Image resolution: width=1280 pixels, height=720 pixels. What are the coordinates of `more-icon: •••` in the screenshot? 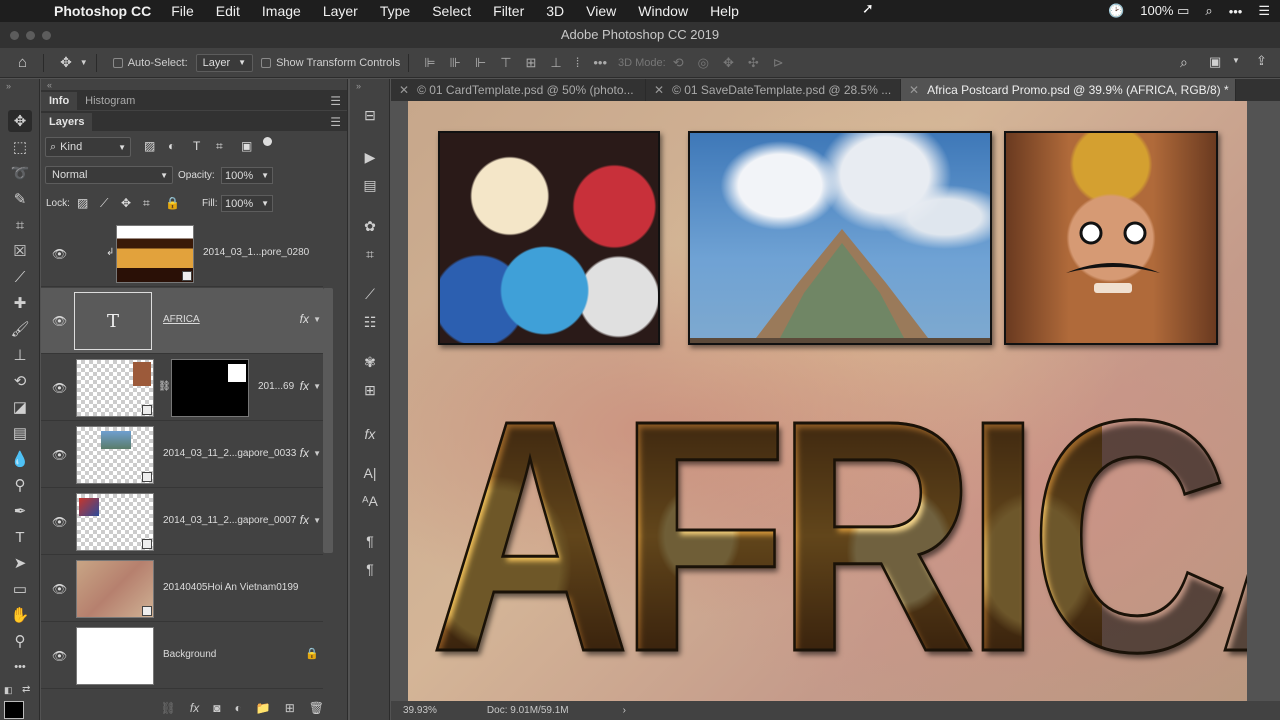 It's located at (1236, 11).